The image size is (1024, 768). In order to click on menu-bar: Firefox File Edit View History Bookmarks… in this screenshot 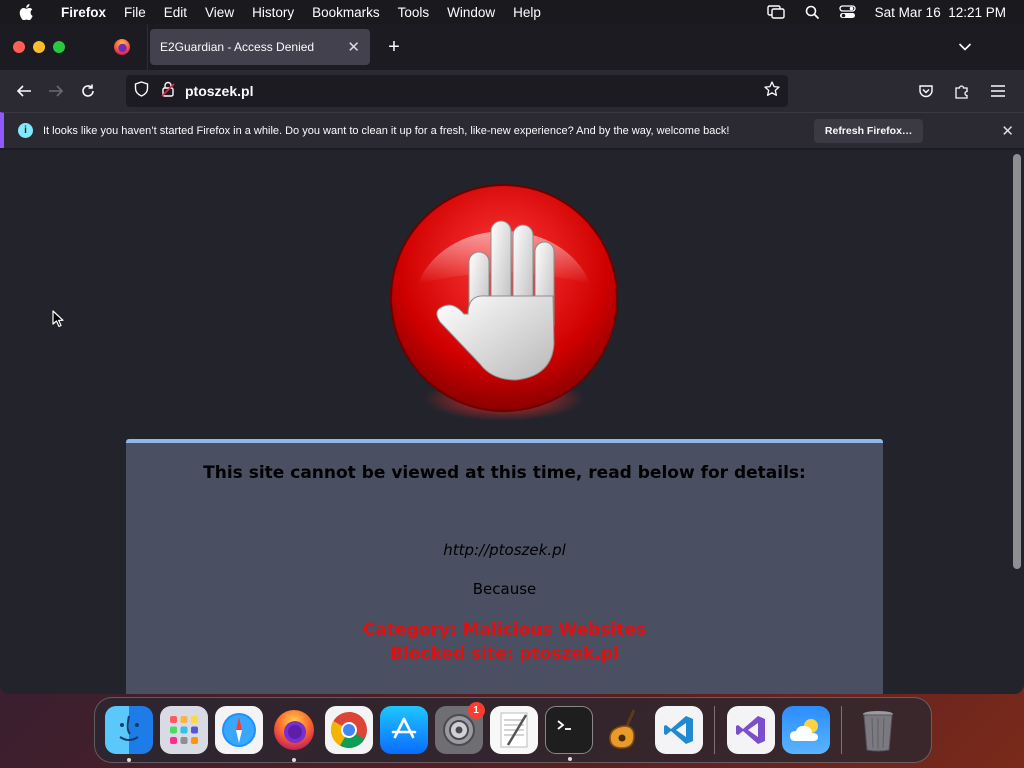, I will do `click(512, 12)`.